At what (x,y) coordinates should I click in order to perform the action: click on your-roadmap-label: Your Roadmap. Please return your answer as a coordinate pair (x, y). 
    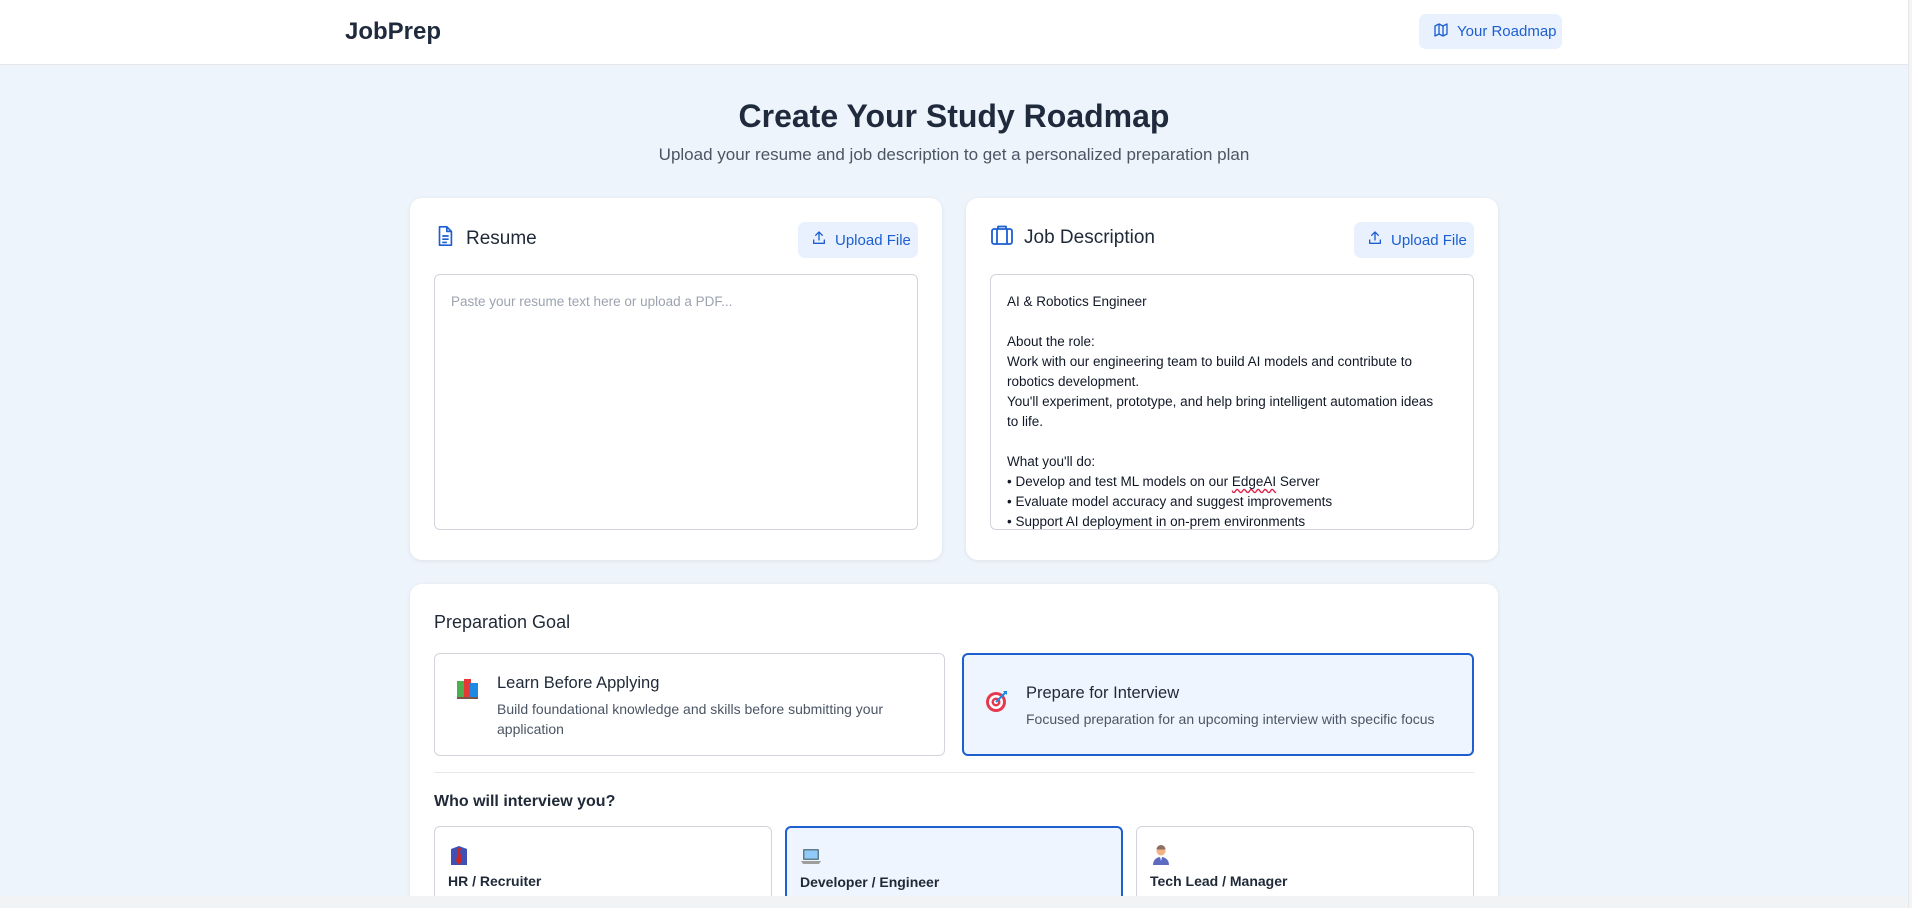
    Looking at the image, I should click on (1507, 31).